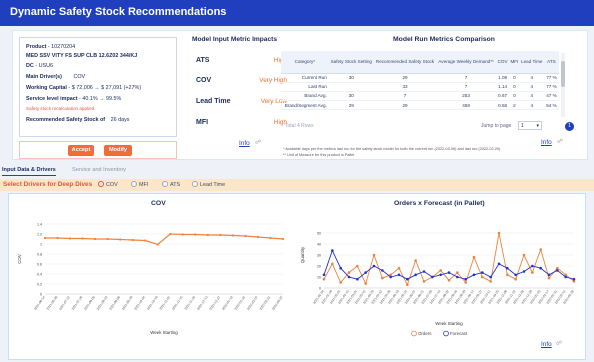 The image size is (594, 362). I want to click on modify-button: Modify, so click(118, 150).